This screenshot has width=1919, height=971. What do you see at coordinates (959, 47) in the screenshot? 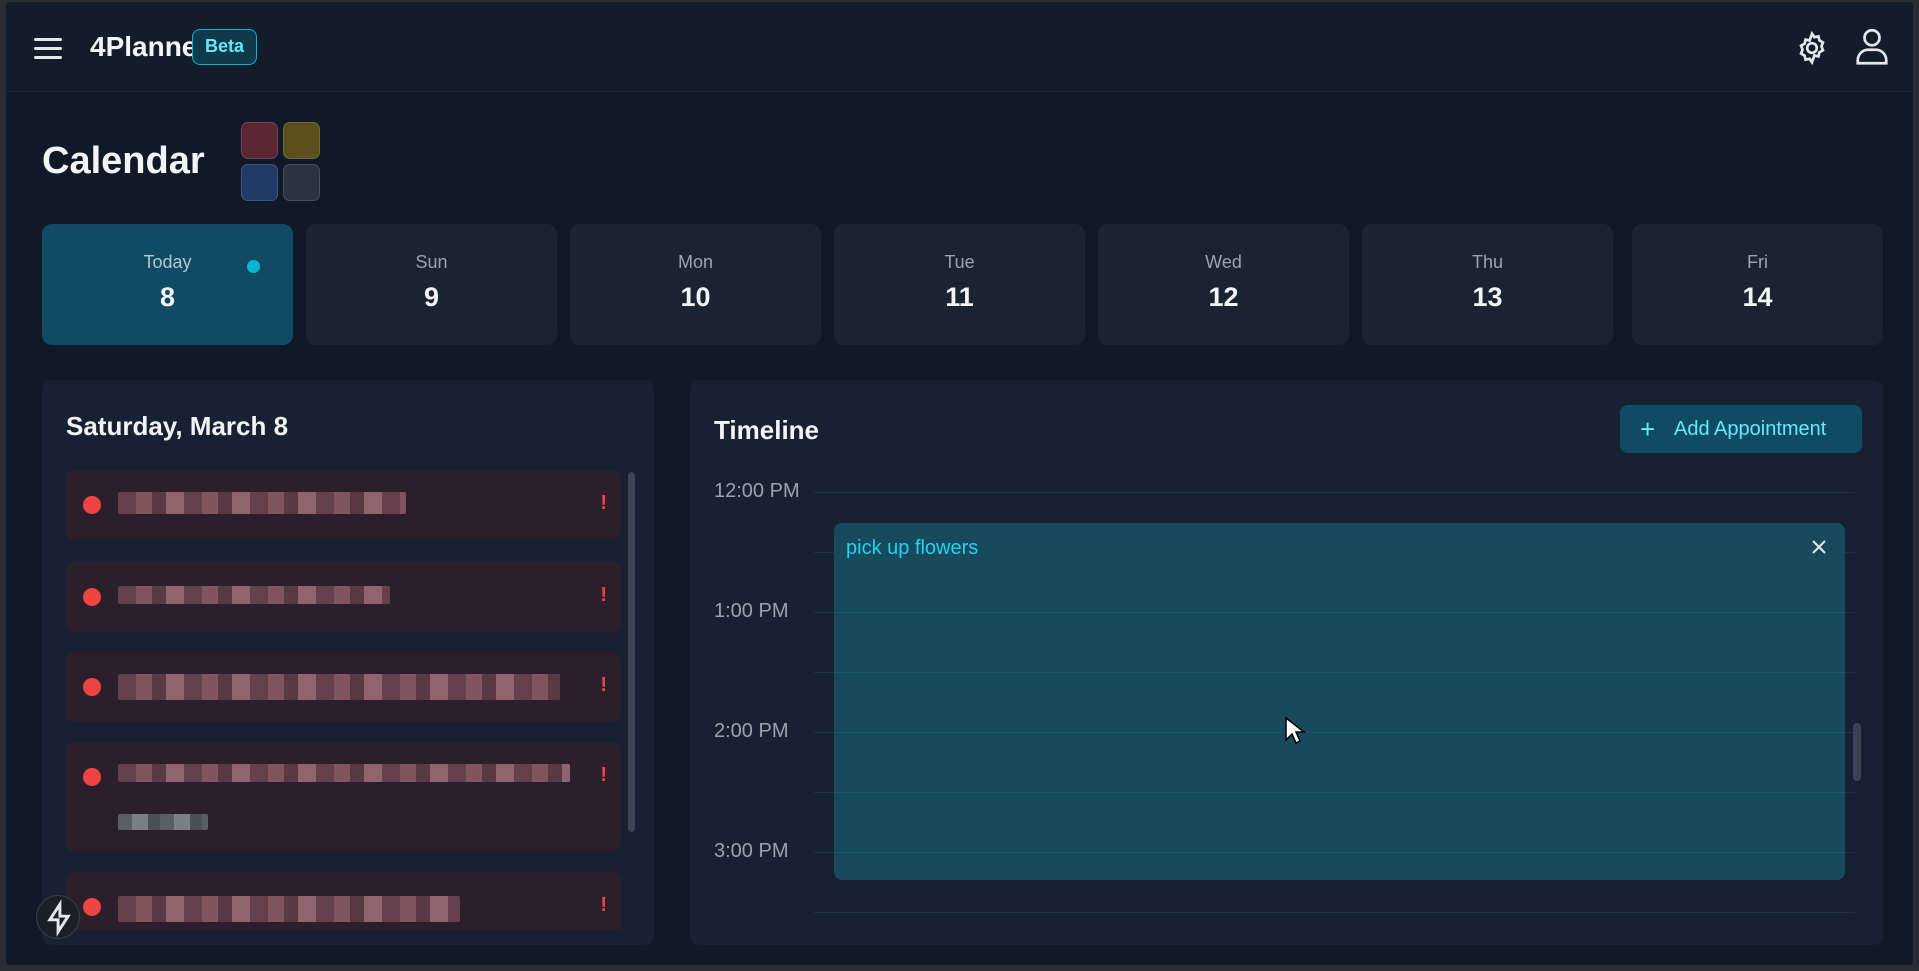
I see `top-bar: 4Planner Beta` at bounding box center [959, 47].